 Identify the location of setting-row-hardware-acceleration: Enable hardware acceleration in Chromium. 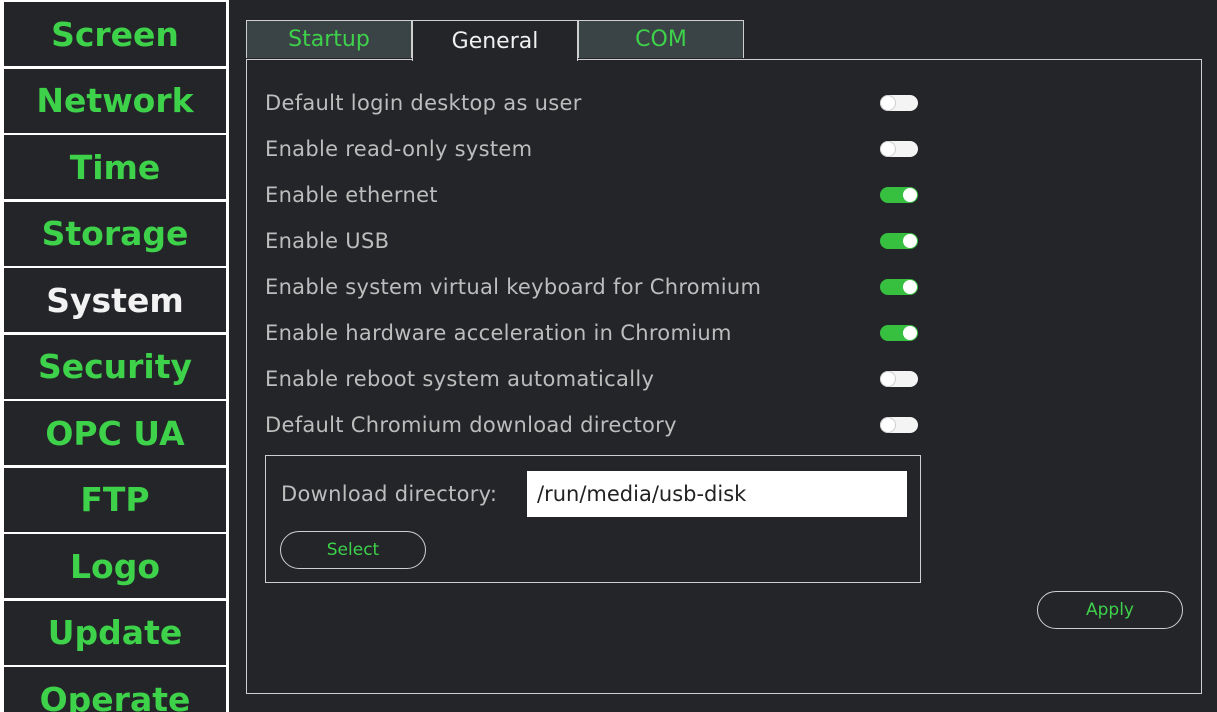
(591, 333).